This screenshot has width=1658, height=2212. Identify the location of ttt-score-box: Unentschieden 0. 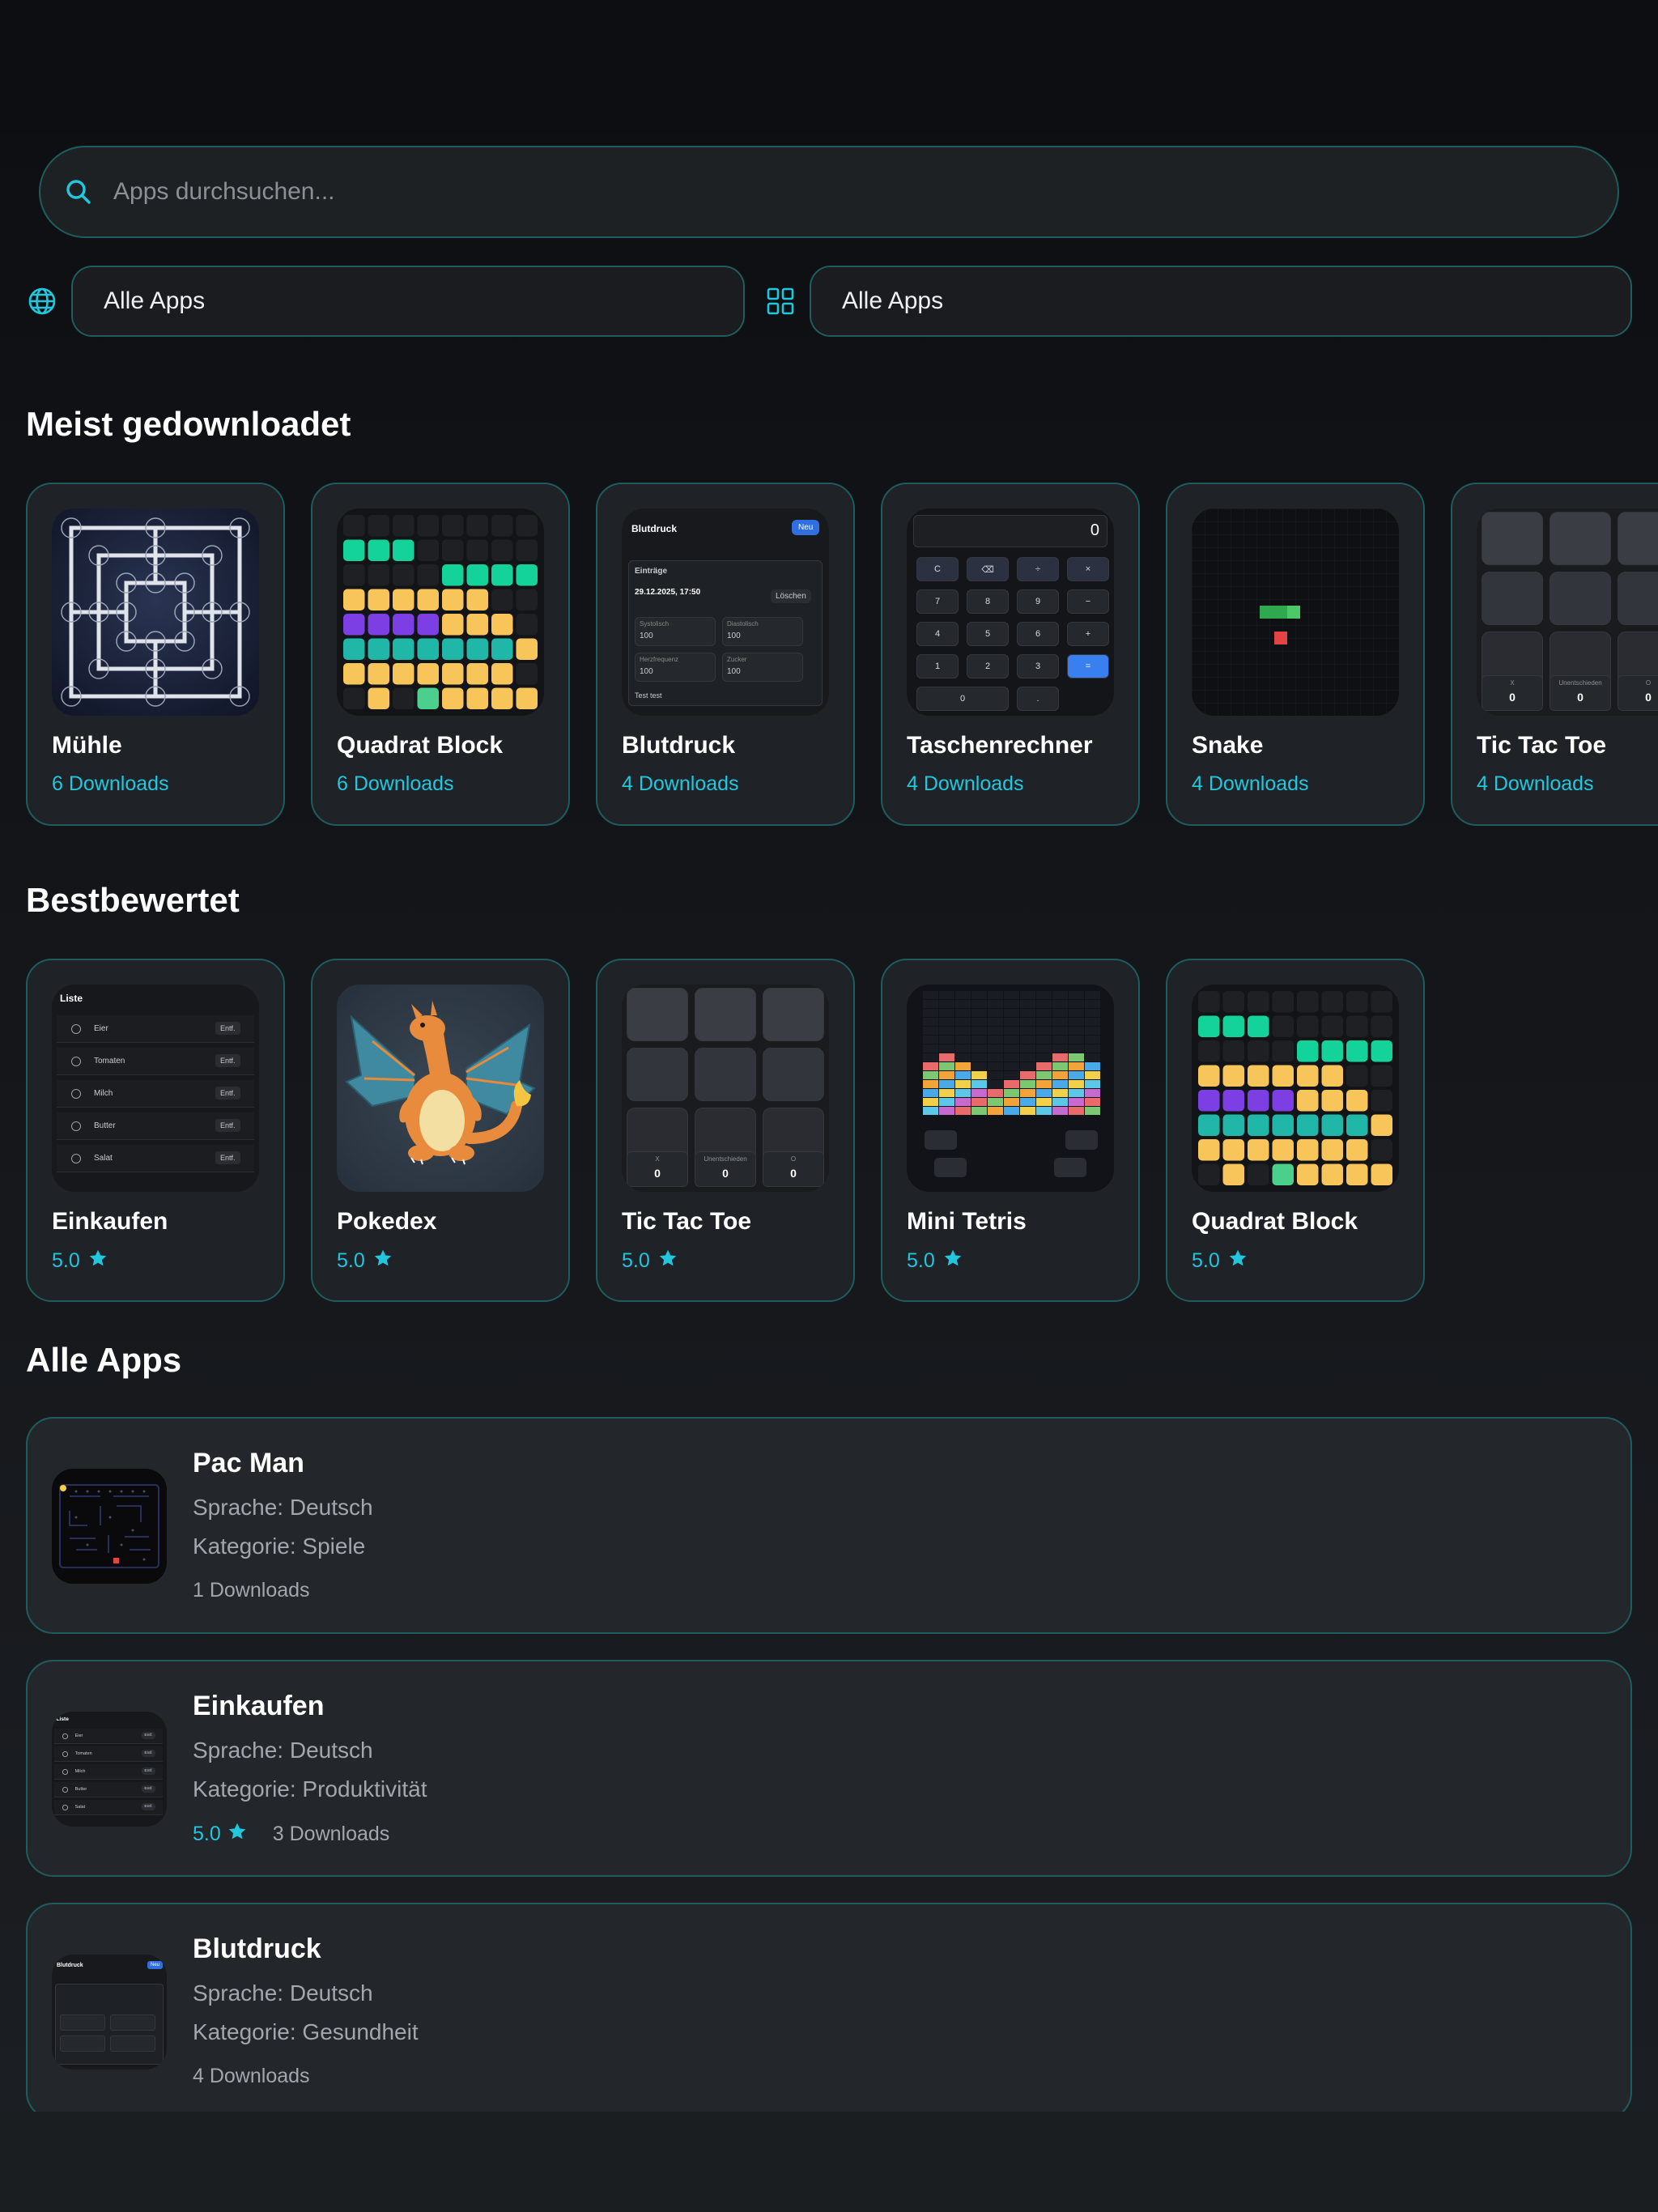
(1580, 693).